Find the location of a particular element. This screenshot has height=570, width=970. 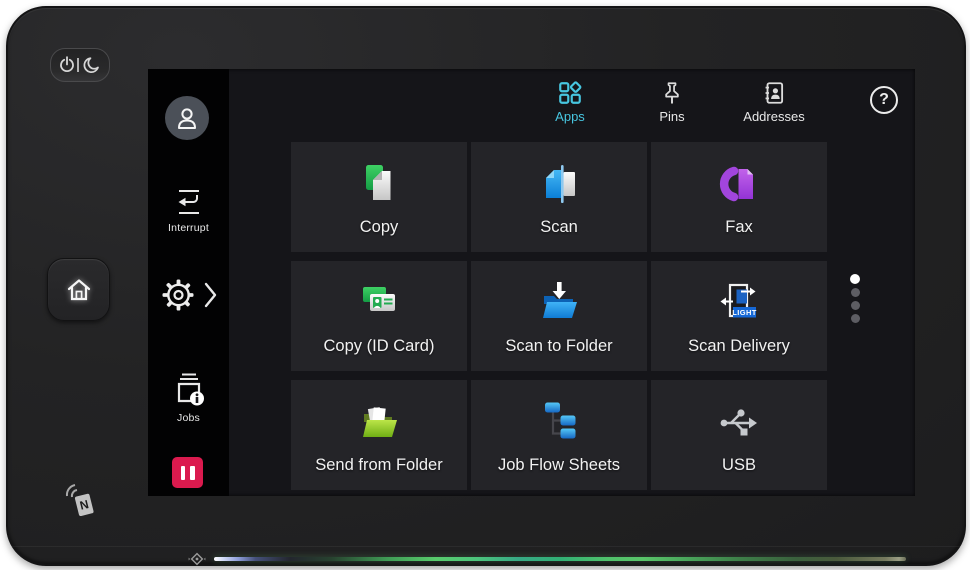

scan-icon is located at coordinates (560, 183).